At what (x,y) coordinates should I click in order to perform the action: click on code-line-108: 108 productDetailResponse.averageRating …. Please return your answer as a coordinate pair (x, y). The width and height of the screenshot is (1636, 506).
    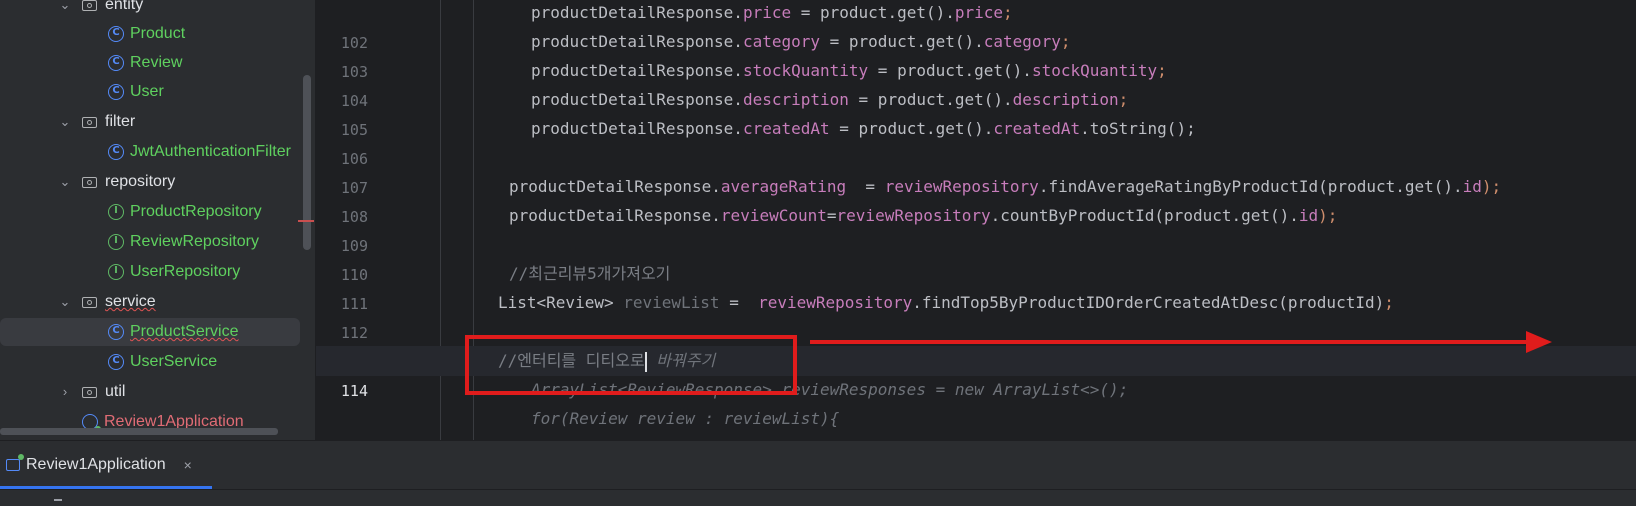
    Looking at the image, I should click on (976, 199).